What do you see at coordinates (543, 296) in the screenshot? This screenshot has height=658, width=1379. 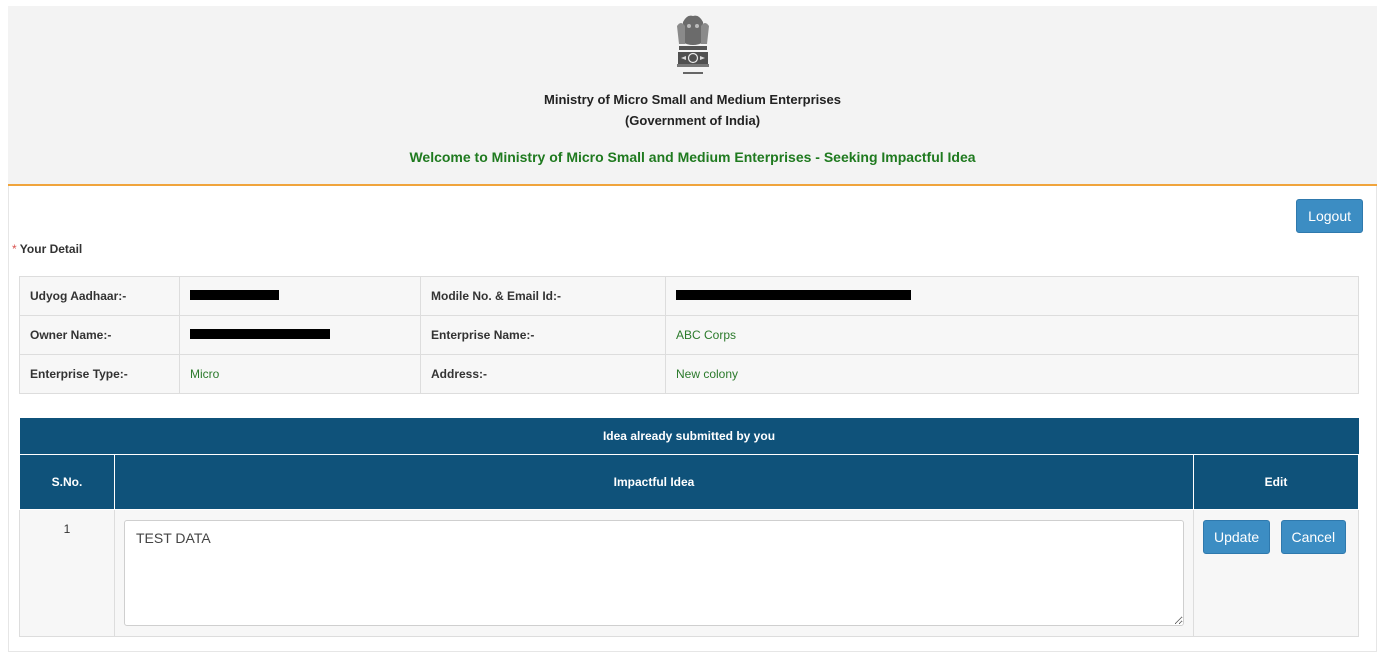 I see `mobile-email-label: Modile No. & Email Id:-` at bounding box center [543, 296].